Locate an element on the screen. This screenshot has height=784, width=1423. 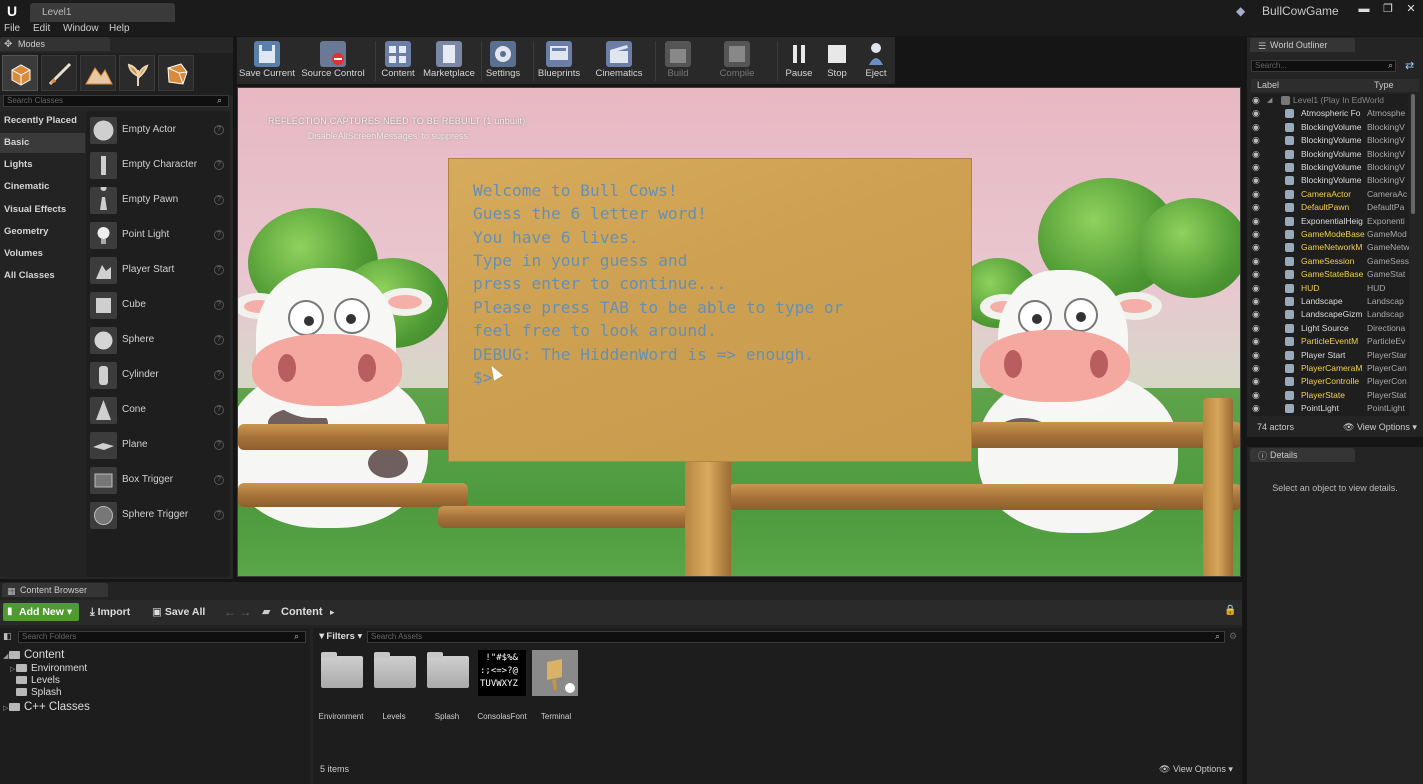
tree-item-levels: Levels is located at coordinates (38, 680).